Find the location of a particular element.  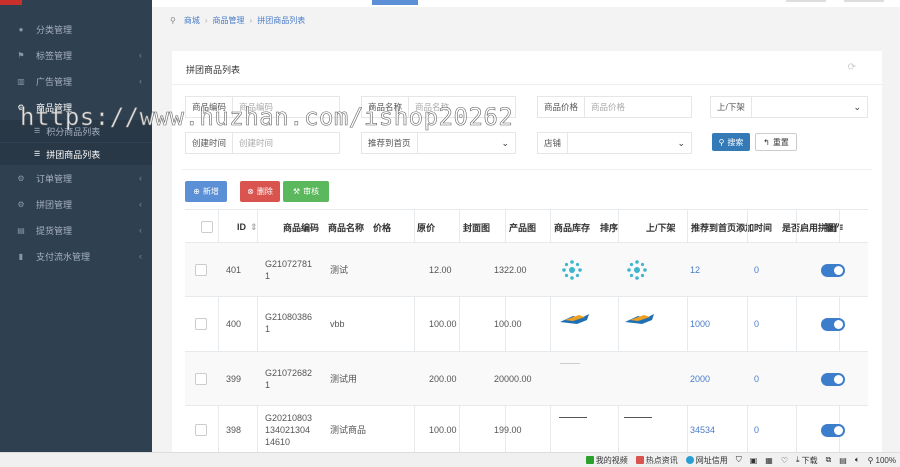

cell-name: 测试 is located at coordinates (339, 270).